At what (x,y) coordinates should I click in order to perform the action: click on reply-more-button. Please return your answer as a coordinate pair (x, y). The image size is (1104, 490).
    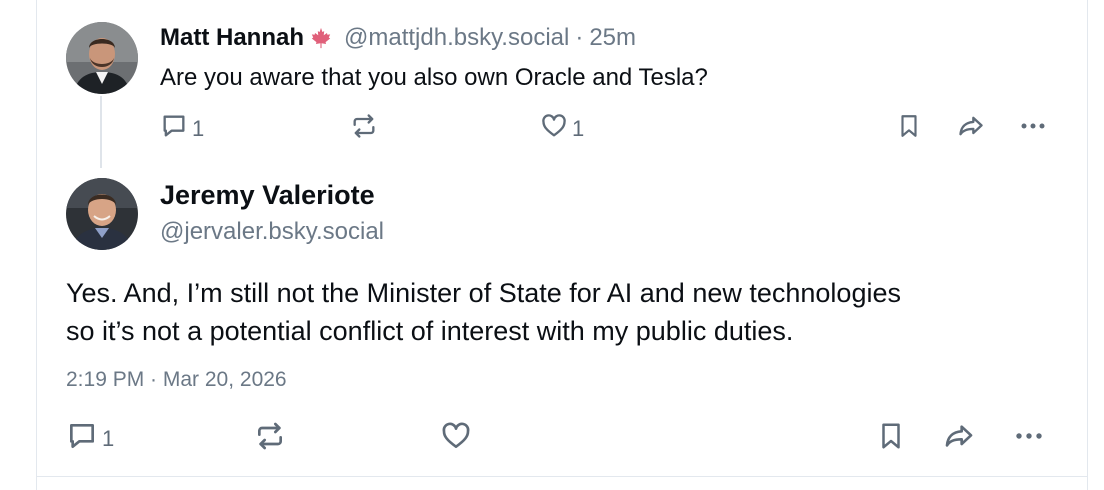
    Looking at the image, I should click on (1033, 129).